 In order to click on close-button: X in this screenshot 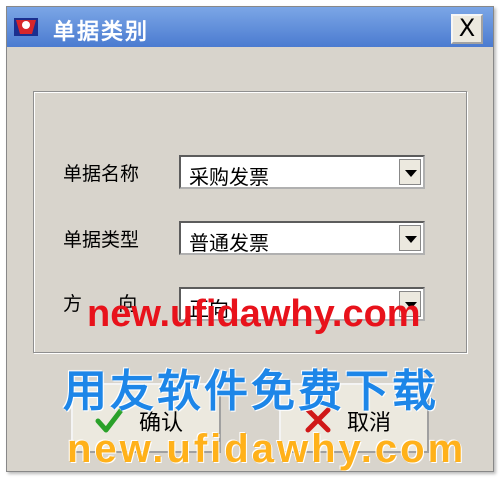, I will do `click(467, 29)`.